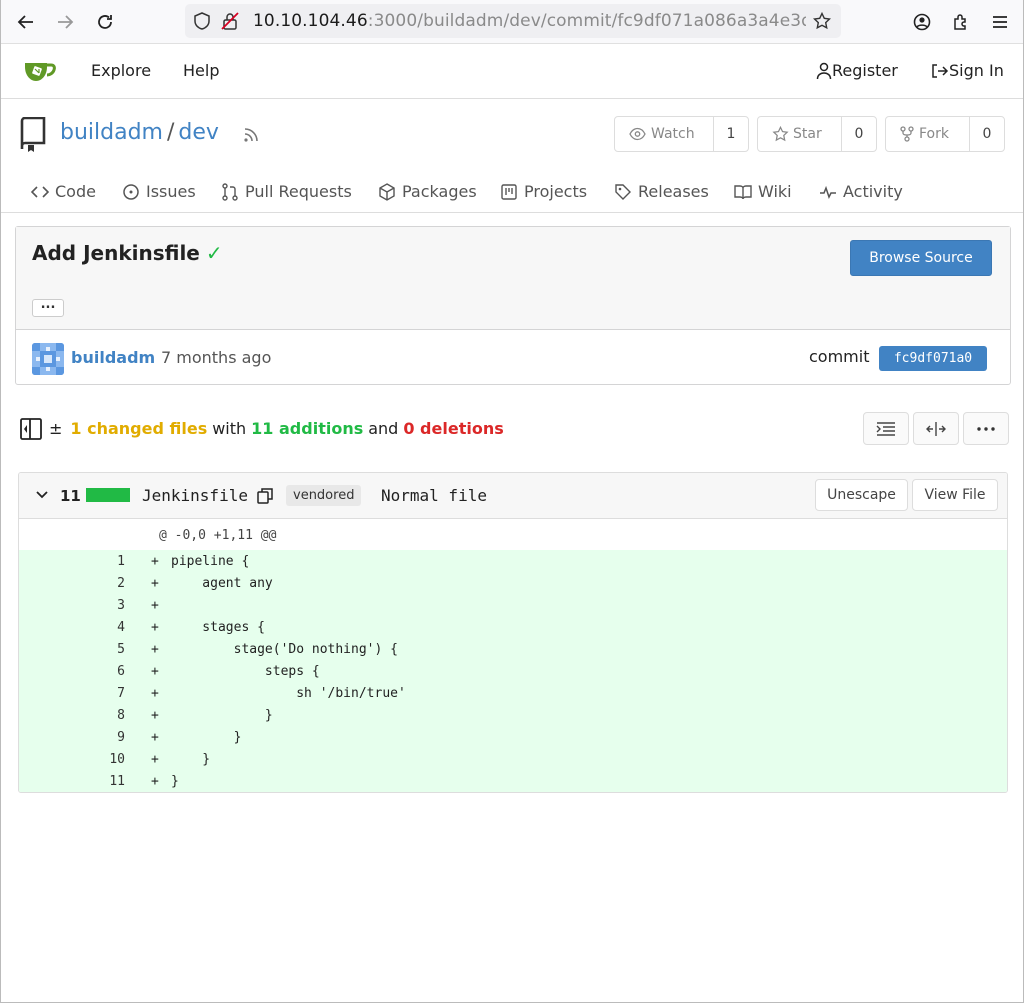  I want to click on rss-icon, so click(251, 135).